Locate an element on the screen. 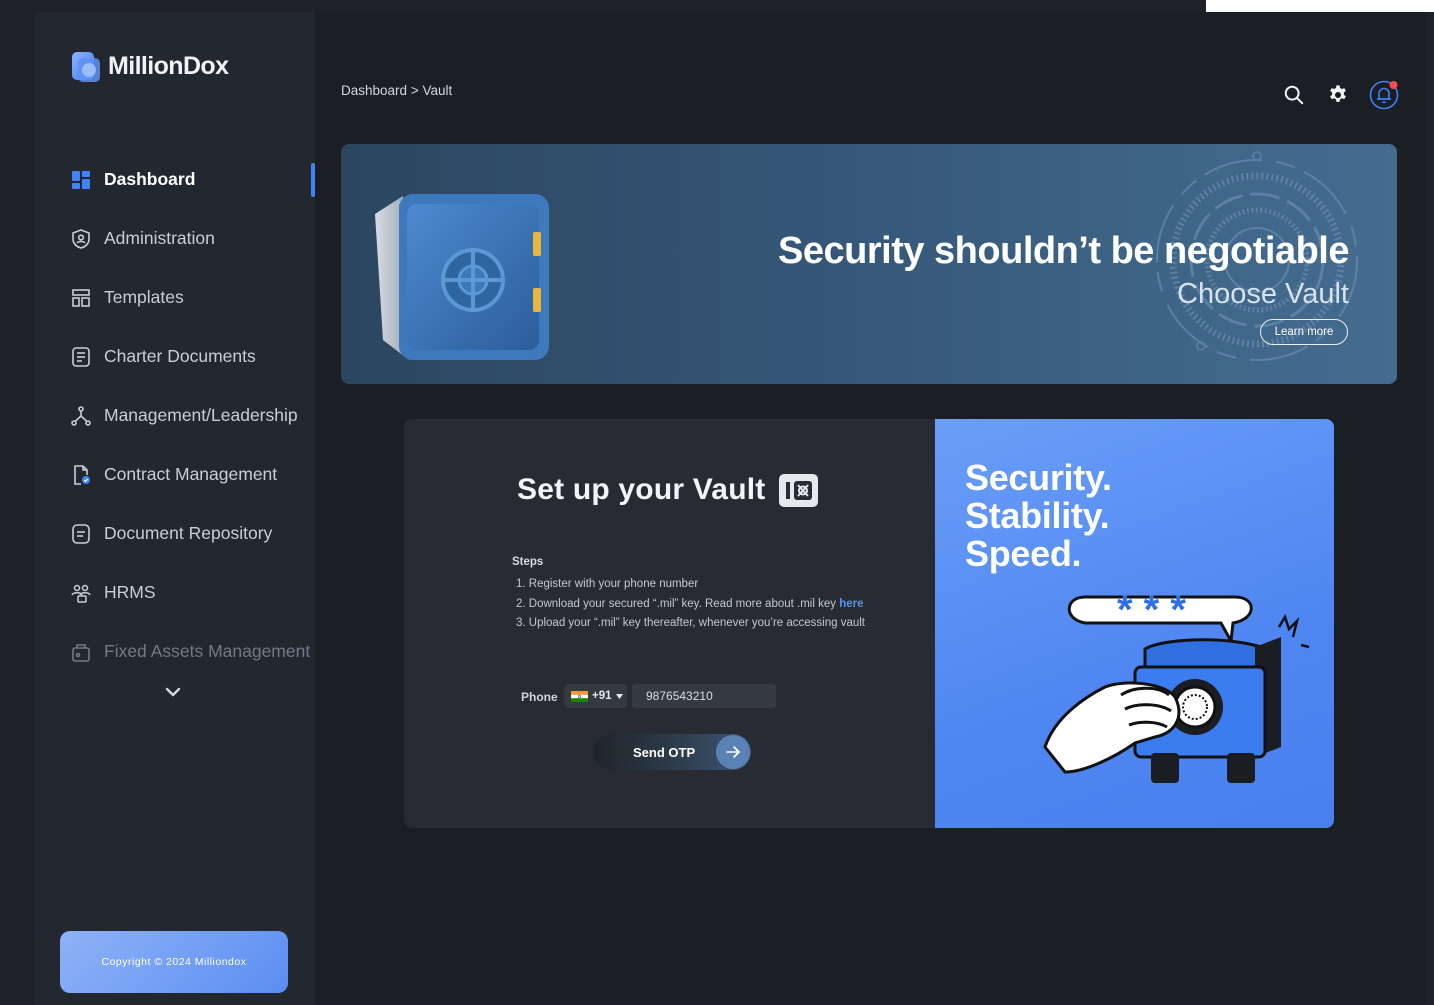  asset-icon is located at coordinates (81, 652).